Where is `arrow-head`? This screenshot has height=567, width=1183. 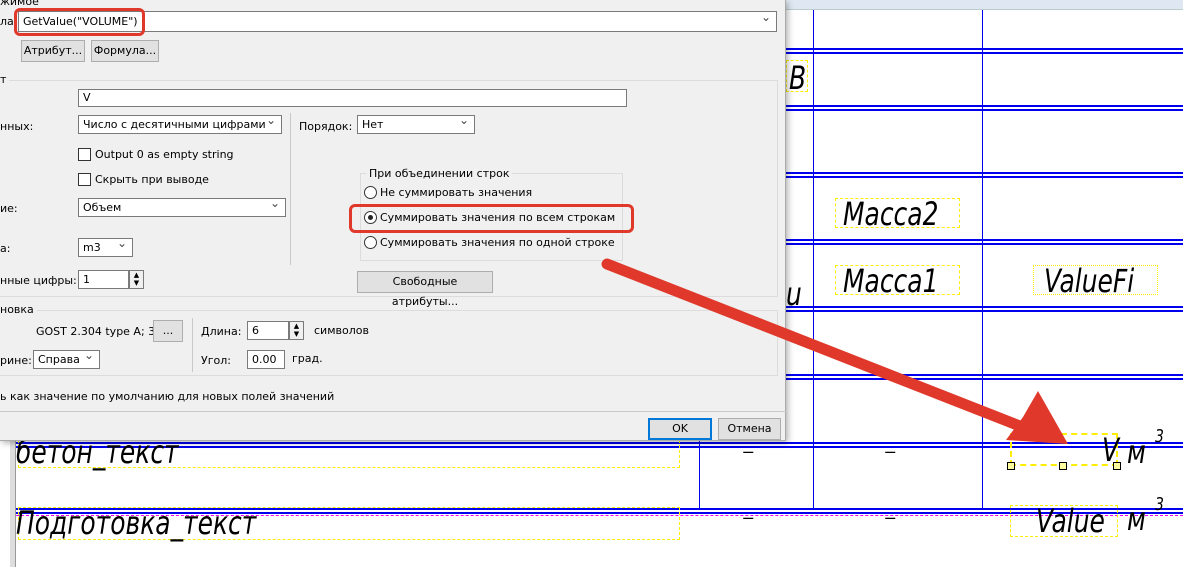 arrow-head is located at coordinates (1037, 417).